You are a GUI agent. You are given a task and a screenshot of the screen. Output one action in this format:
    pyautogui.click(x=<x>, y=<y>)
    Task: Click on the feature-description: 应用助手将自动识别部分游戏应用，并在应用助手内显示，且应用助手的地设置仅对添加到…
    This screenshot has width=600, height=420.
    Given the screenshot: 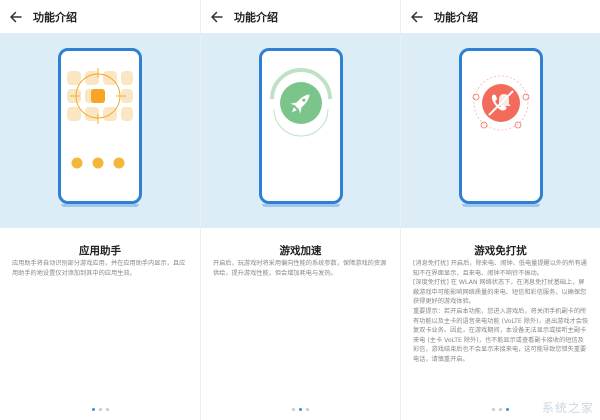 What is the action you would take?
    pyautogui.click(x=101, y=268)
    